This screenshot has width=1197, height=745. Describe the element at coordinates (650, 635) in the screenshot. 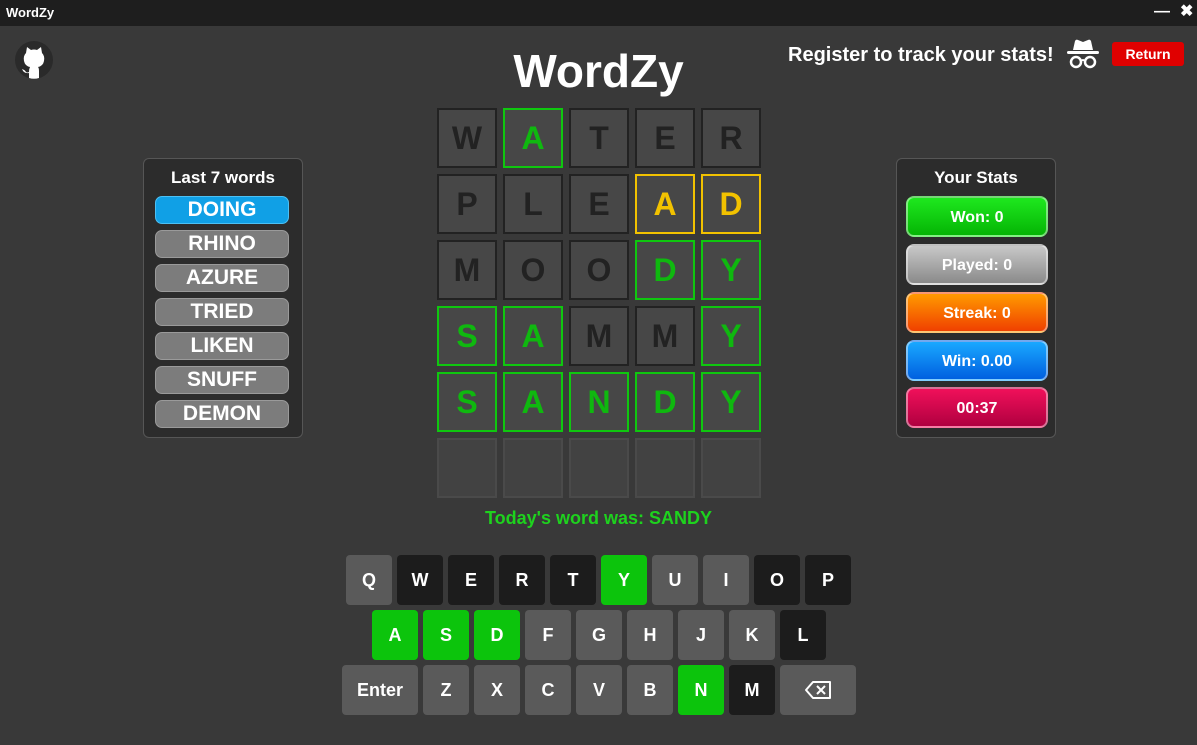

I see `key-h: H` at that location.